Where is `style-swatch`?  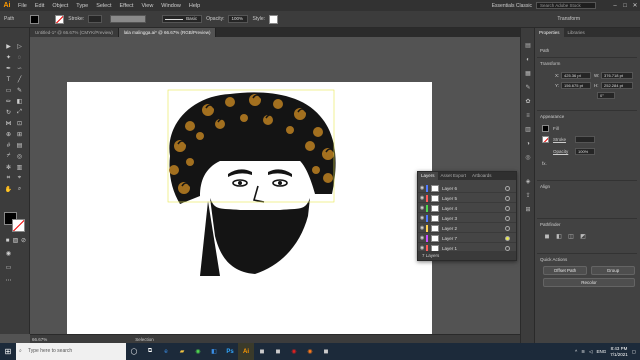 style-swatch is located at coordinates (273, 19).